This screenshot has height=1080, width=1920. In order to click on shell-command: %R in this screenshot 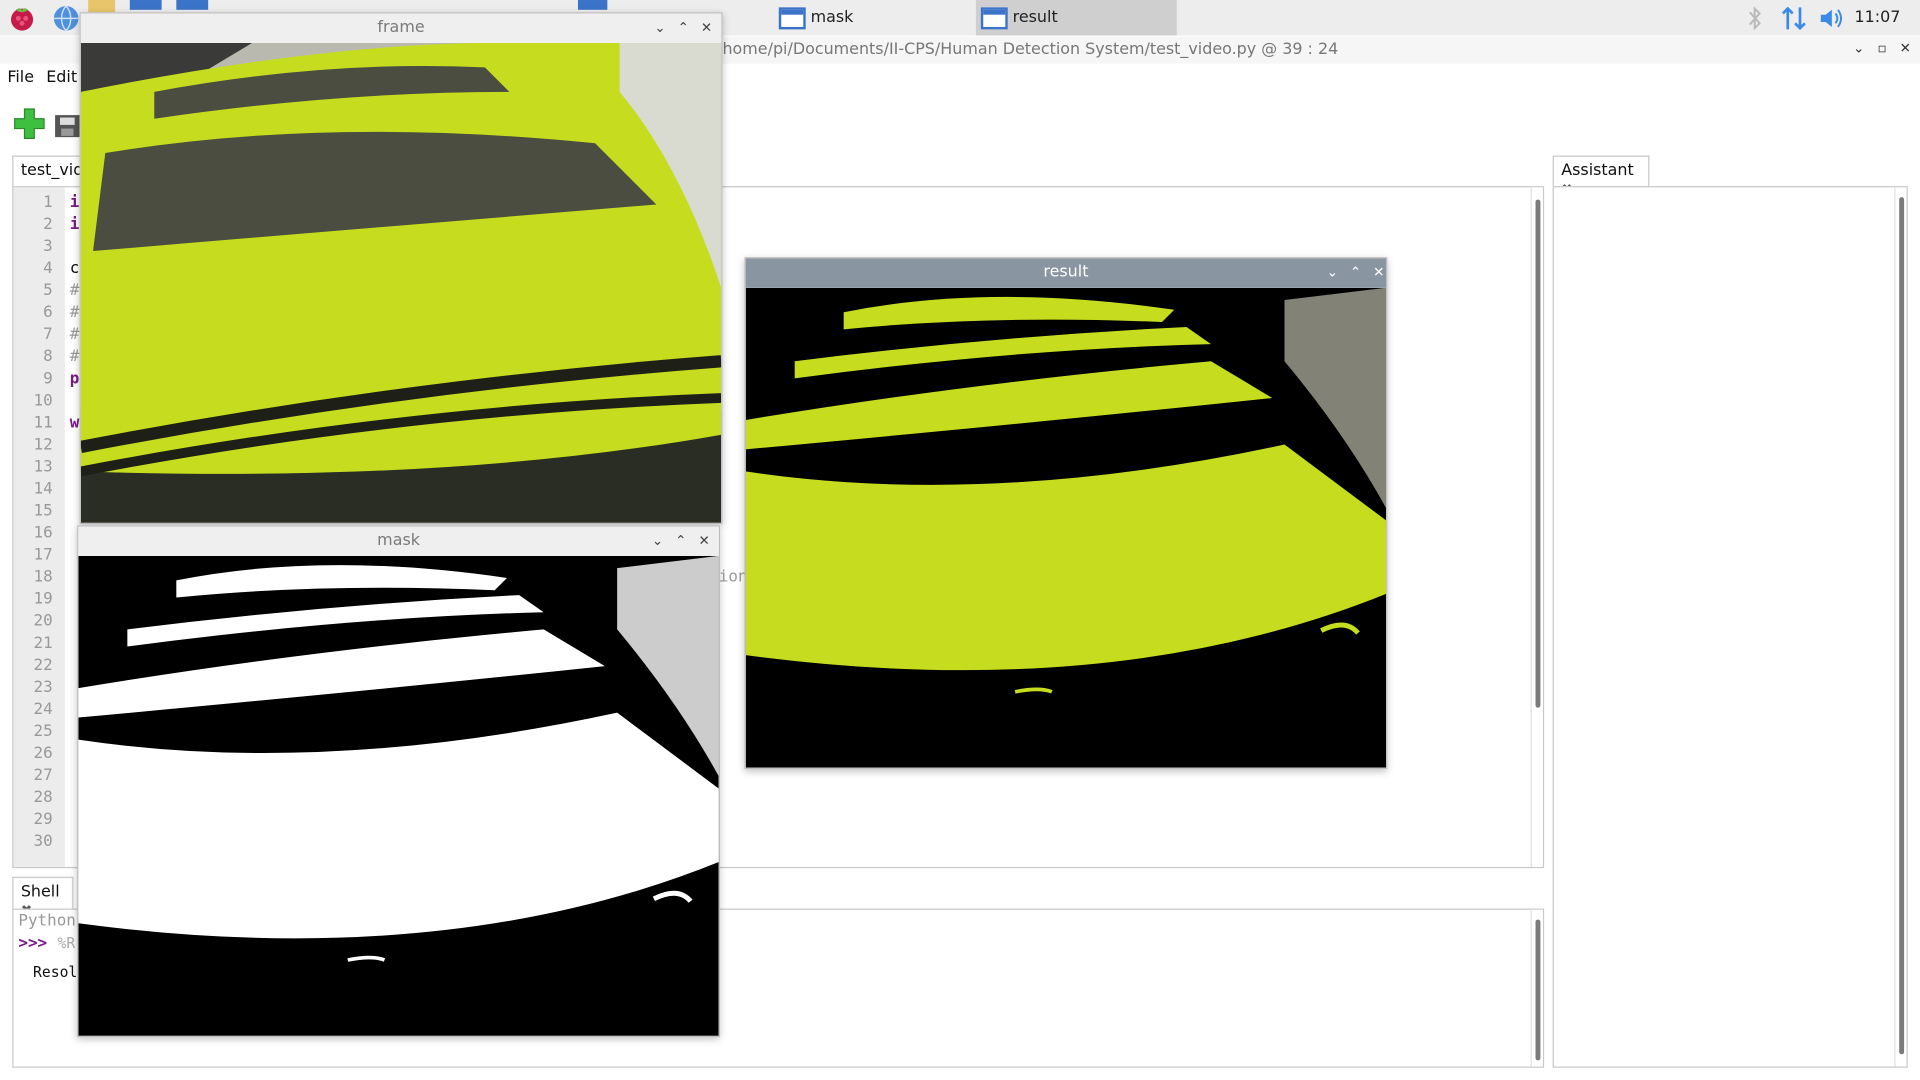, I will do `click(66, 943)`.